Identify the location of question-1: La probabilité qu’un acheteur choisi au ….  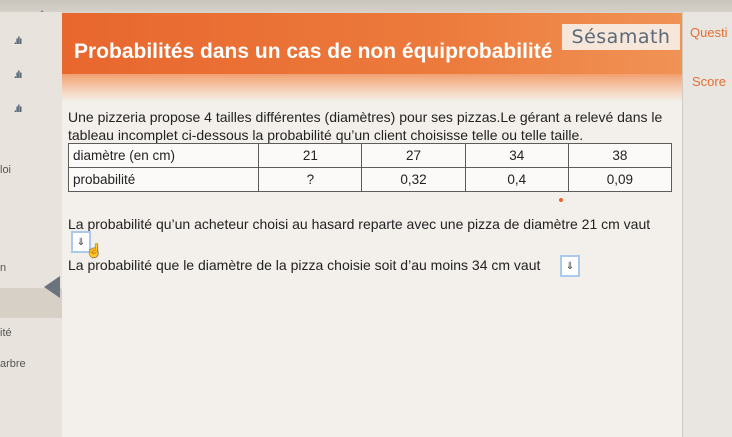
(359, 224).